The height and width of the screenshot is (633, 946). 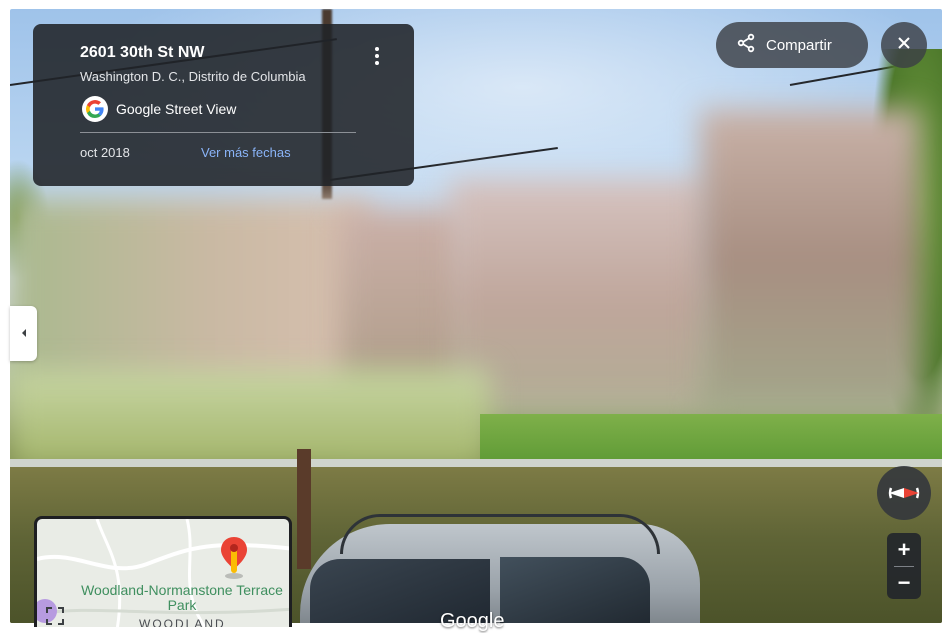 What do you see at coordinates (105, 152) in the screenshot?
I see `capture-date: oct 2018` at bounding box center [105, 152].